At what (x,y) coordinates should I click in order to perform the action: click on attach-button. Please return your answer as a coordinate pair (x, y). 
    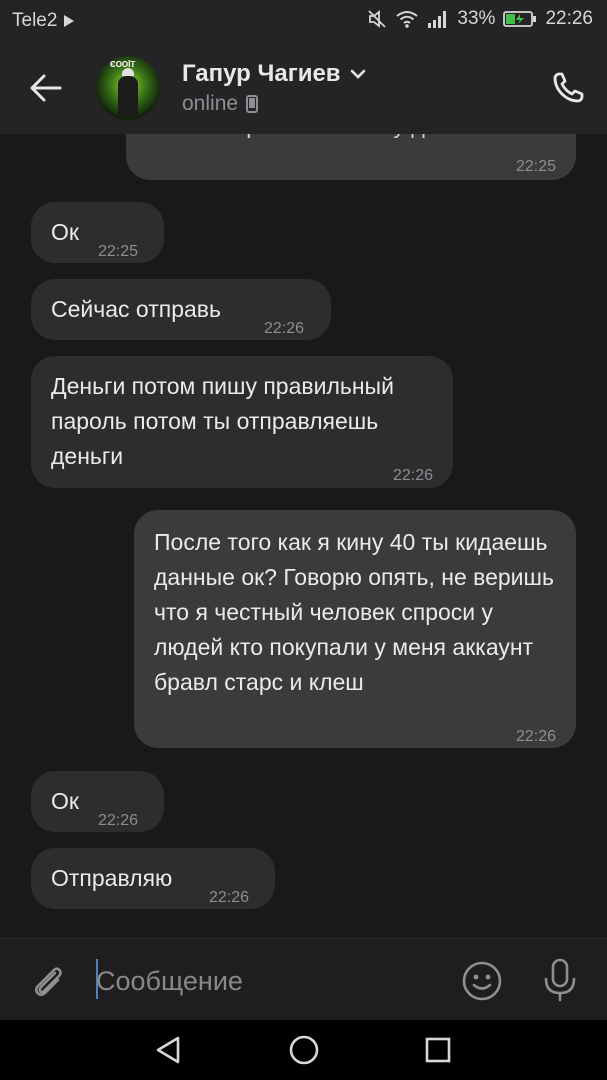
    Looking at the image, I should click on (48, 981).